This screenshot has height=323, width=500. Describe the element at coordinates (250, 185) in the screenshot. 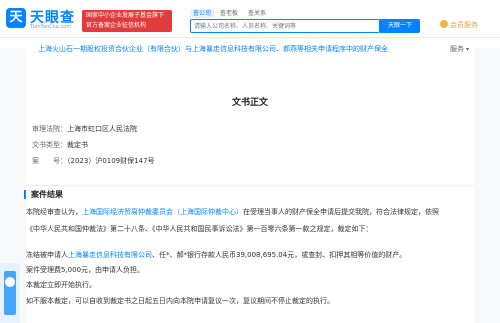

I see `divider` at that location.